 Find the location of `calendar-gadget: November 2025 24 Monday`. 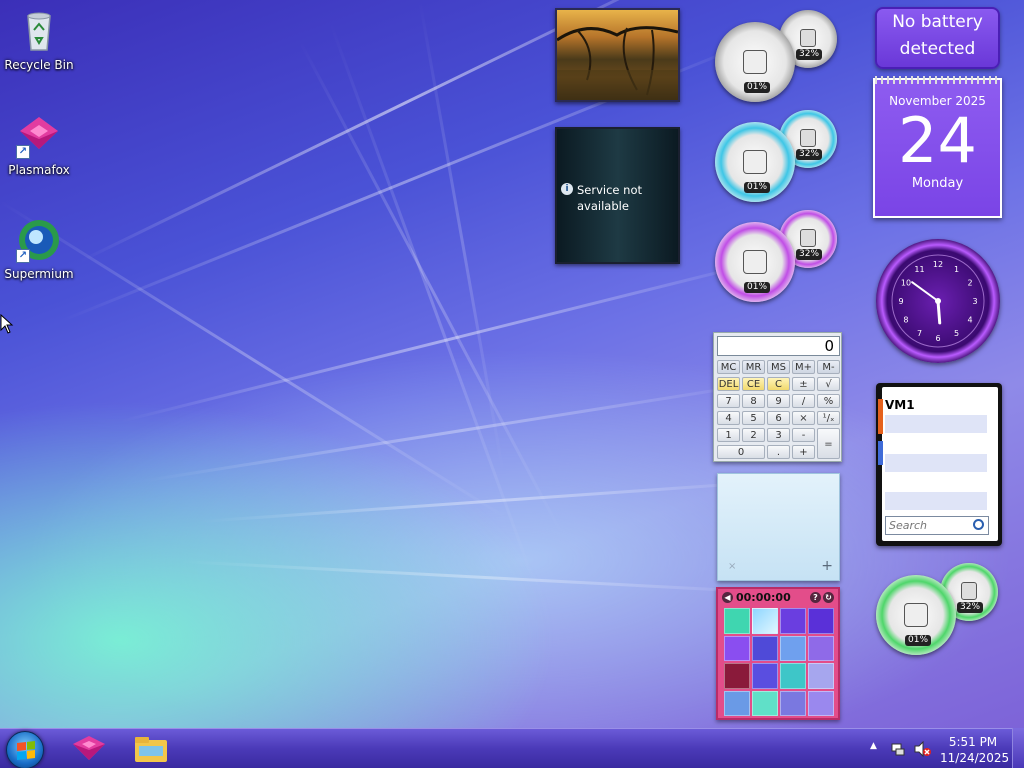

calendar-gadget: November 2025 24 Monday is located at coordinates (937, 147).